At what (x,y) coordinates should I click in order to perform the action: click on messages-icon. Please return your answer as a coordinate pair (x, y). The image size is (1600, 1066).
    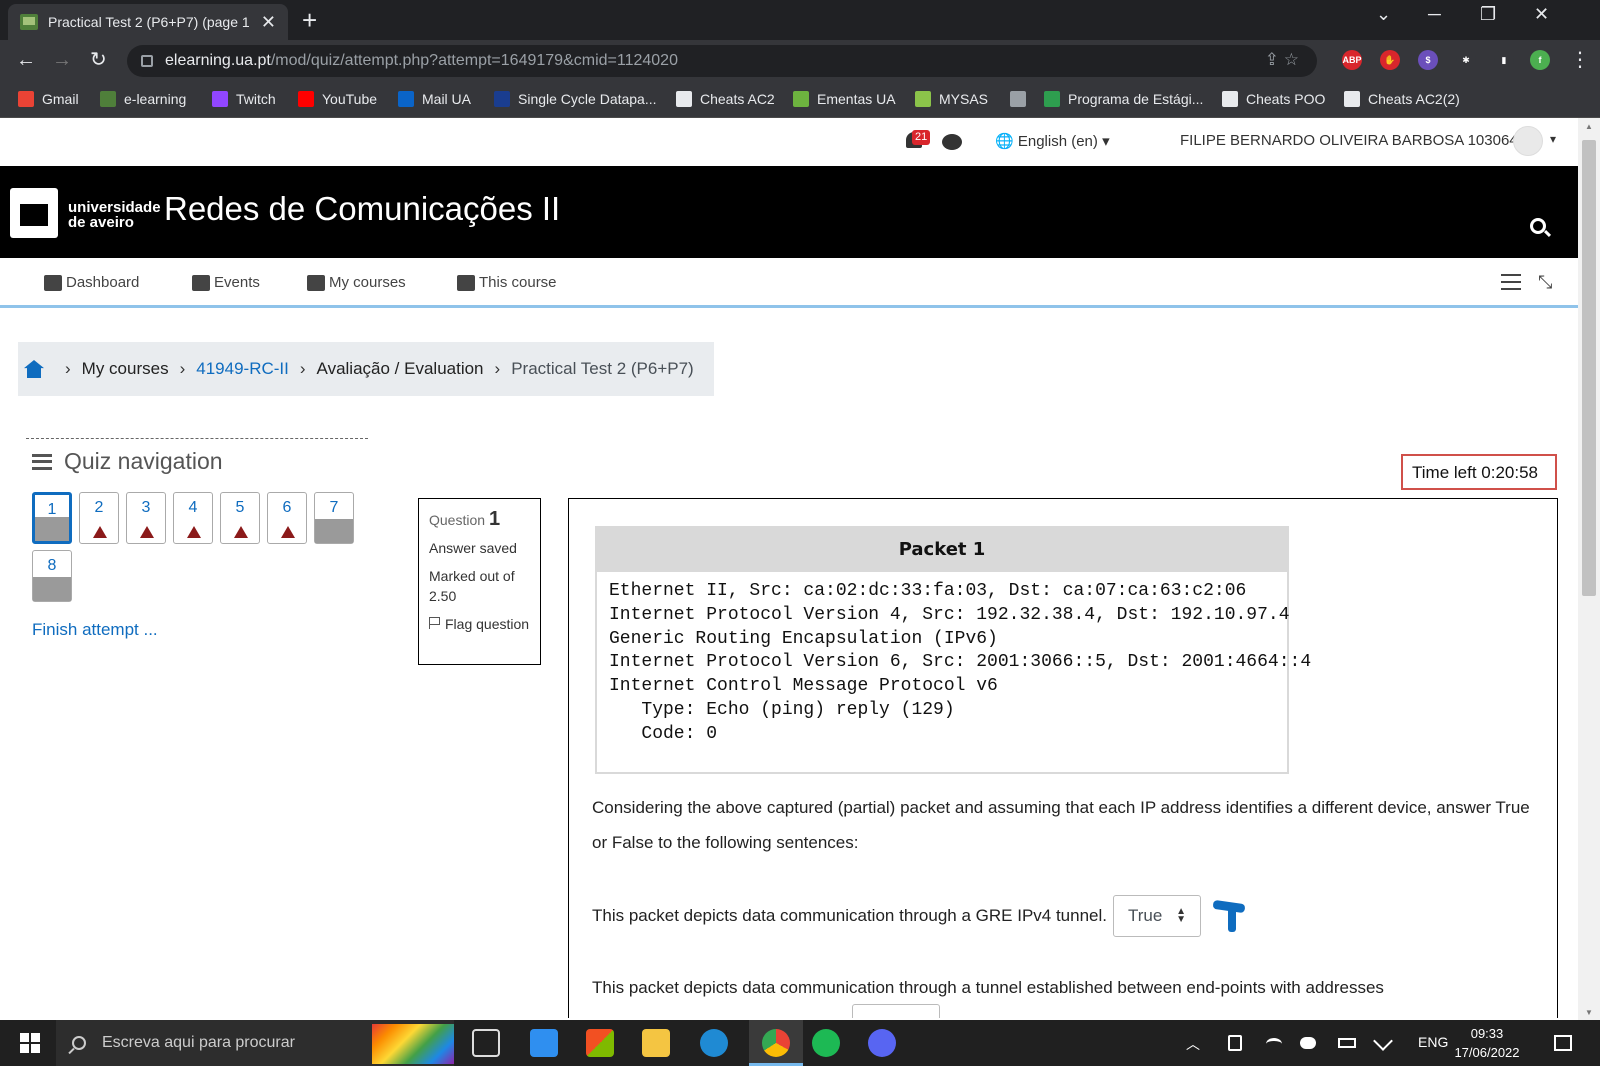
    Looking at the image, I should click on (952, 142).